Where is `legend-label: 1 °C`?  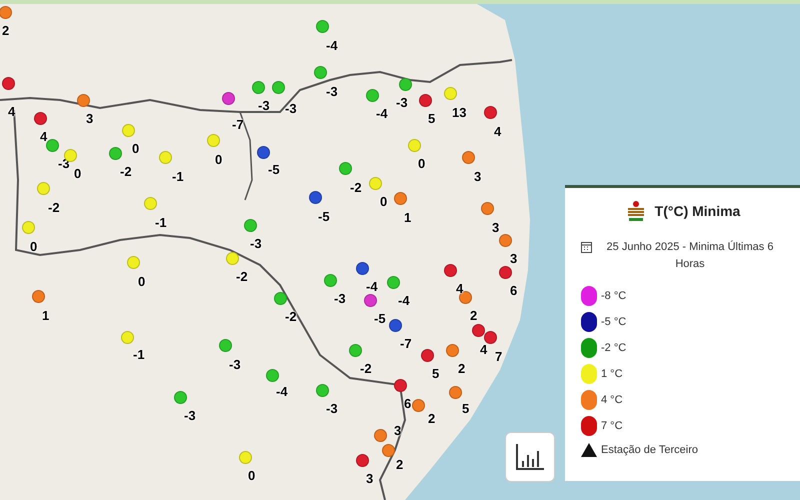
legend-label: 1 °C is located at coordinates (612, 374).